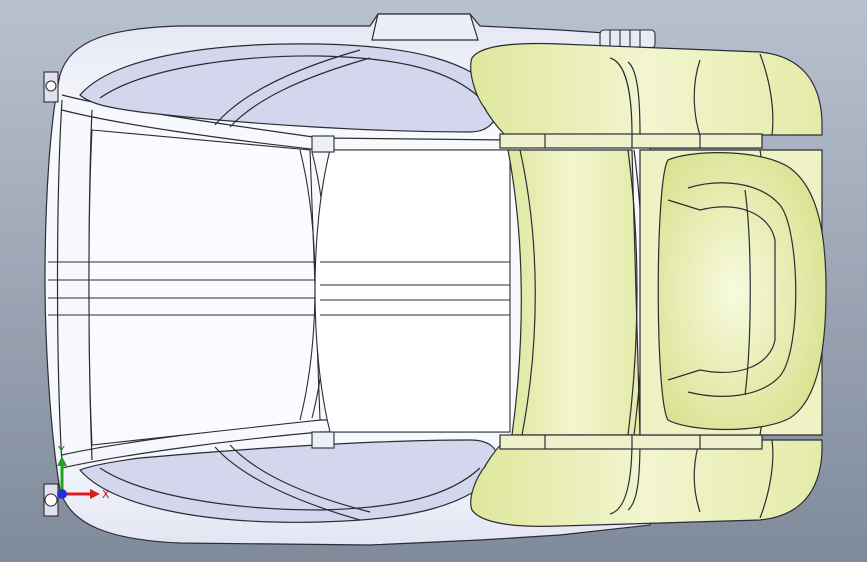 Image resolution: width=867 pixels, height=562 pixels. What do you see at coordinates (51, 500) in the screenshot?
I see `front-mount-bottom` at bounding box center [51, 500].